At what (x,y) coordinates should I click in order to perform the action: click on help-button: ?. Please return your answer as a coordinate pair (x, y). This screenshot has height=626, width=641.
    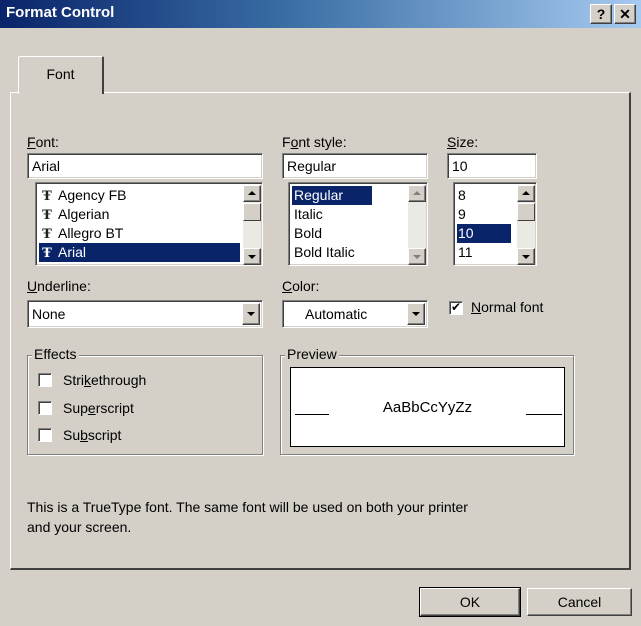
    Looking at the image, I should click on (601, 14).